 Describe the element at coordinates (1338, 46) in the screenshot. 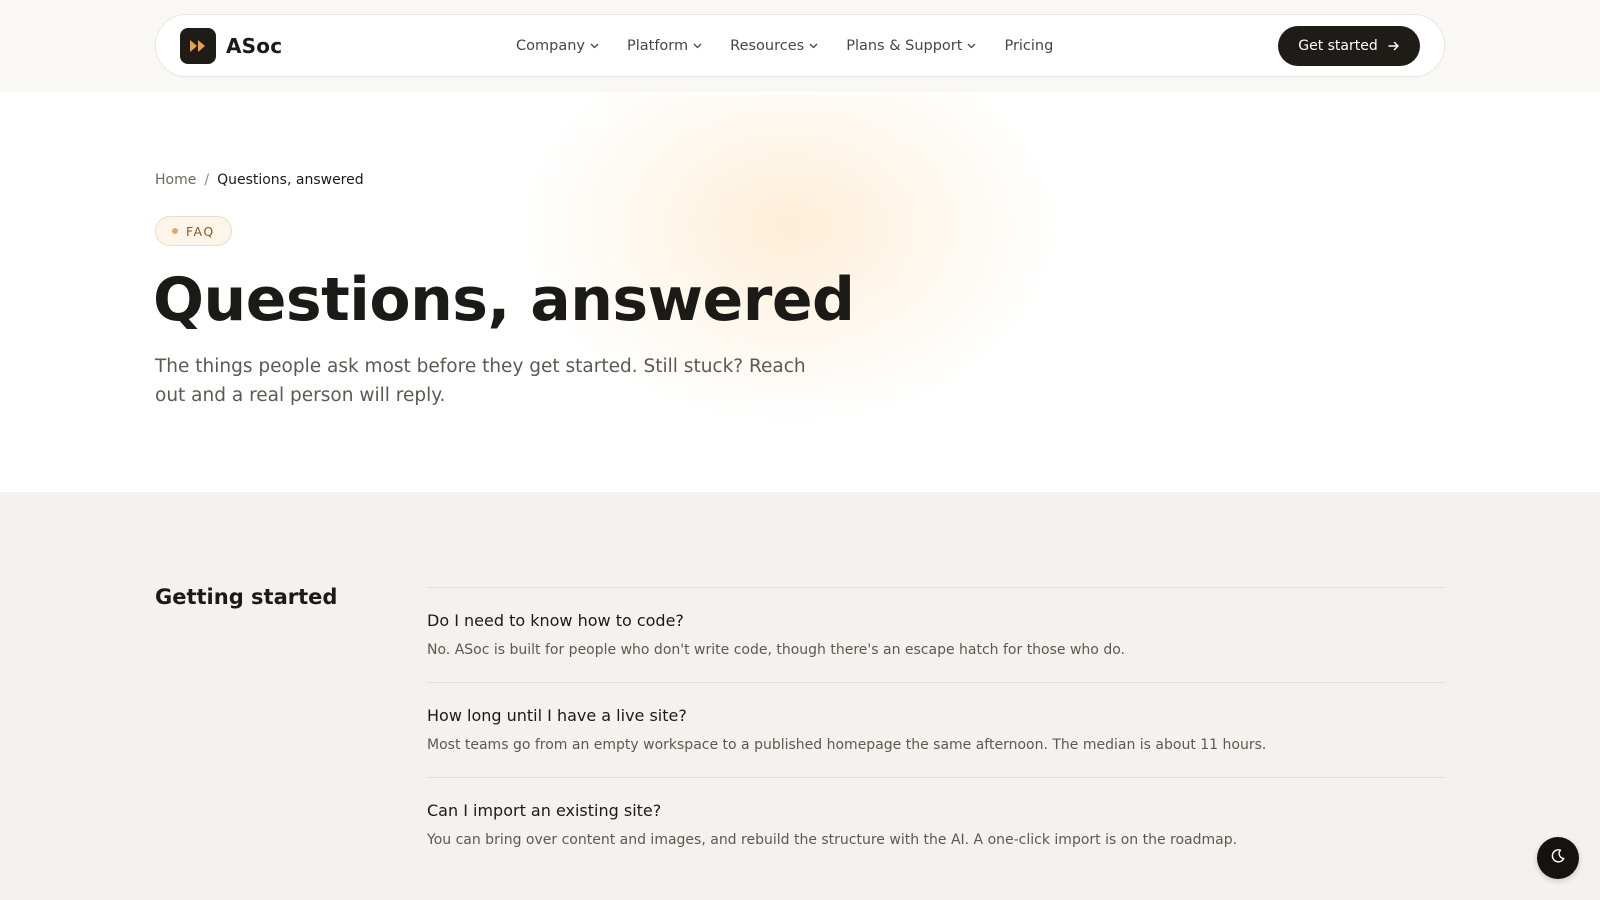

I see `get-started-label: Get started` at that location.